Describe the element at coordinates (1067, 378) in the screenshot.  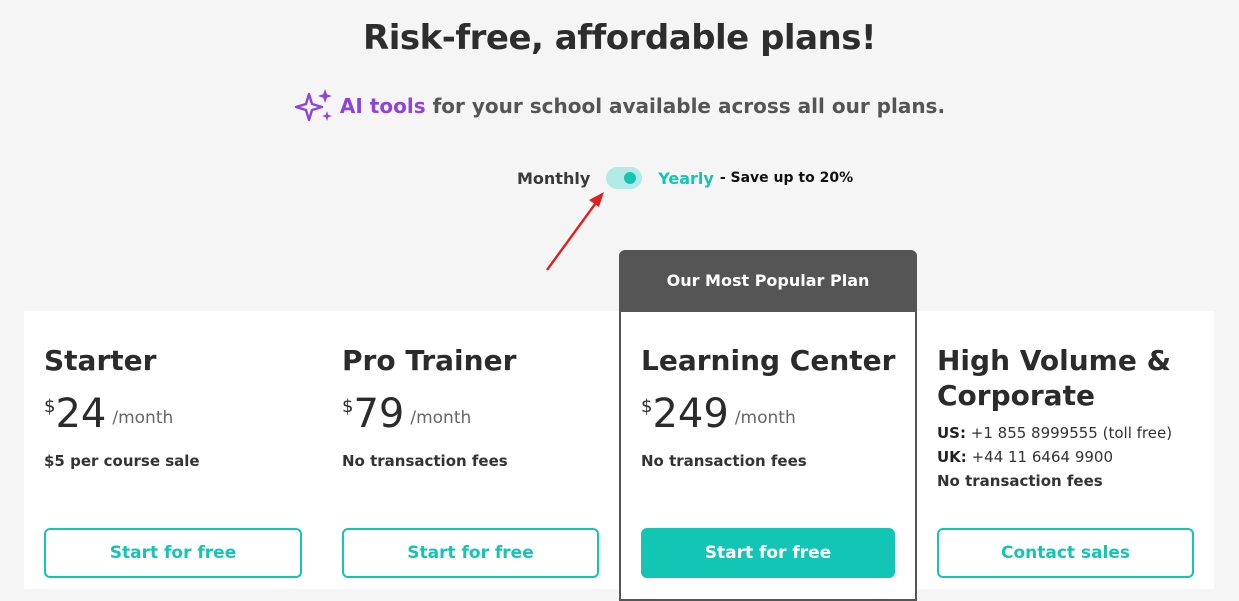
I see `plan-name: High Volume & Corporate` at that location.